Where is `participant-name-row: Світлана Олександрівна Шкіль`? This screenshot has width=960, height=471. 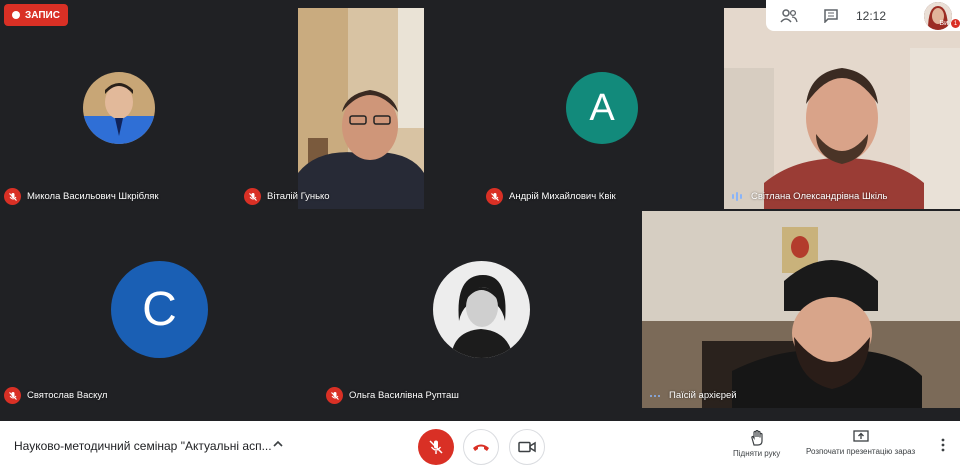
participant-name-row: Світлана Олександрівна Шкіль is located at coordinates (807, 196).